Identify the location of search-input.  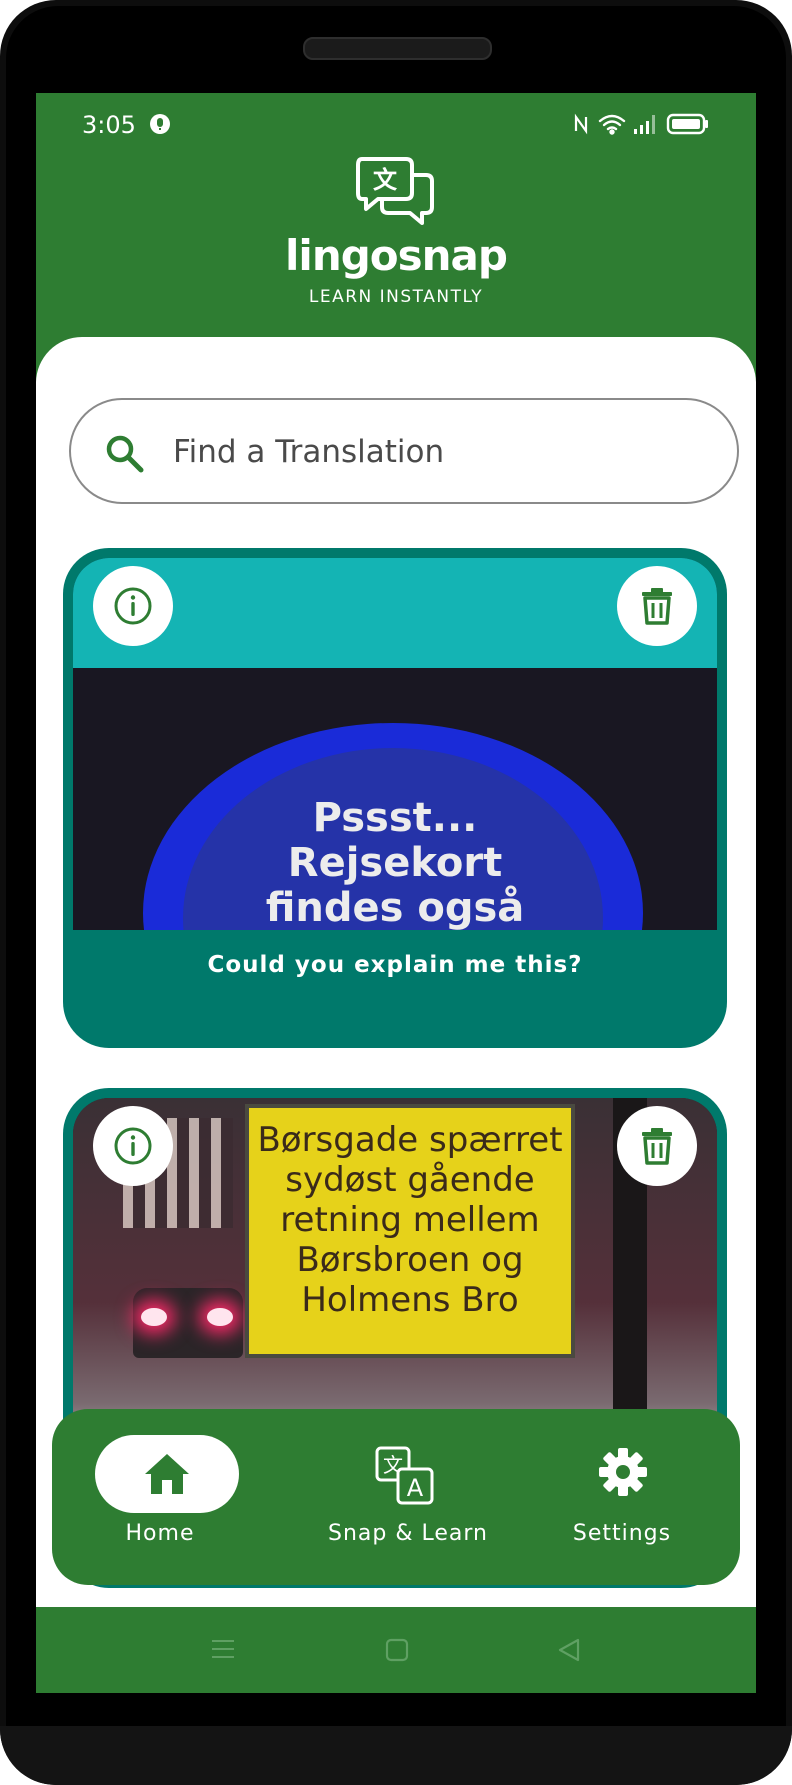
(433, 452).